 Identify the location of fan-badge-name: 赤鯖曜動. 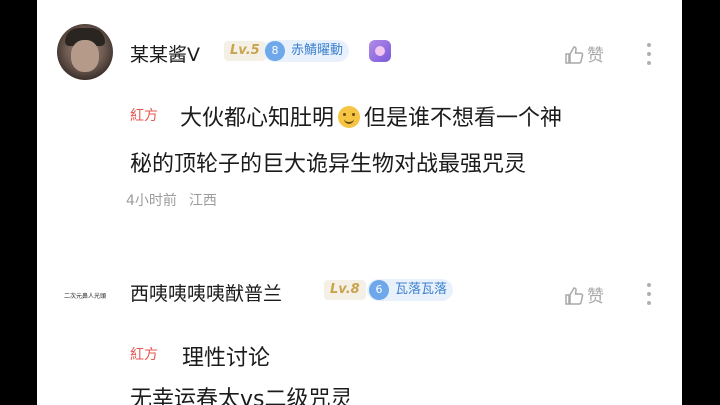
(317, 50).